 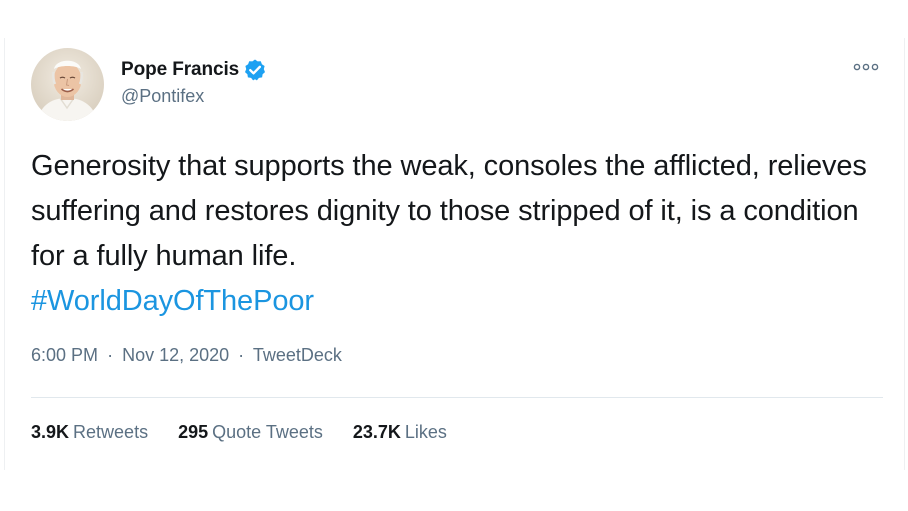 I want to click on quote-tweets-stat: 295 Quote Tweets, so click(x=250, y=432).